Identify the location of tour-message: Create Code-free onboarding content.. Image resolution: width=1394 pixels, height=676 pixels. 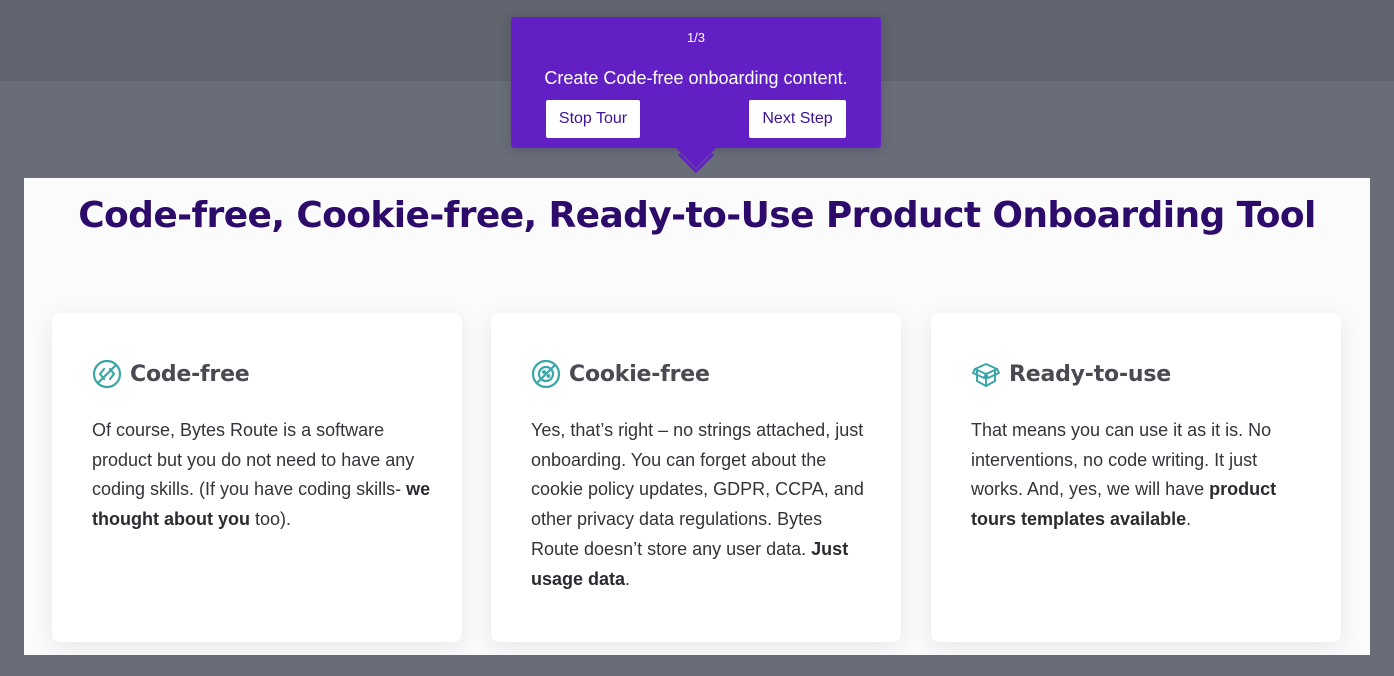
(696, 78).